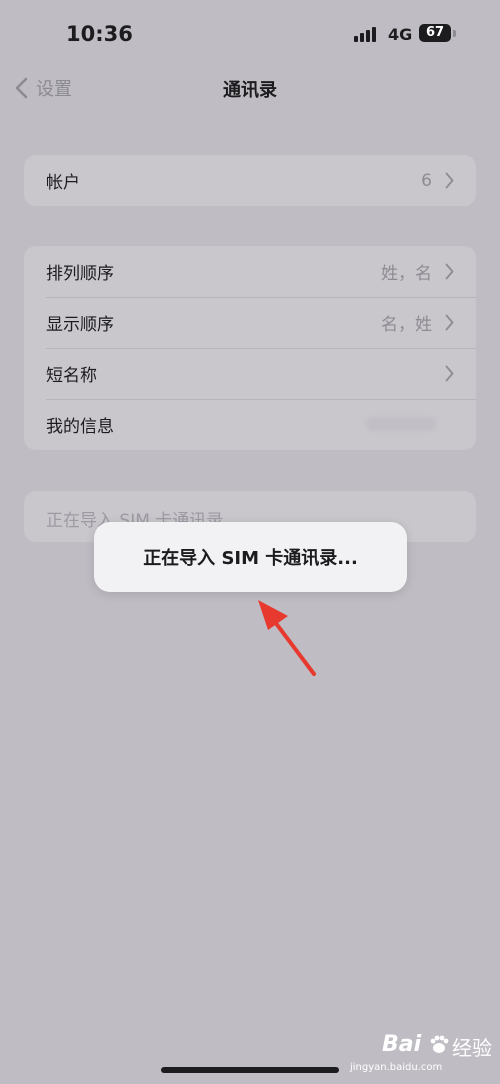 The image size is (500, 1084). I want to click on navigation-bar: 设置 通讯录, so click(250, 88).